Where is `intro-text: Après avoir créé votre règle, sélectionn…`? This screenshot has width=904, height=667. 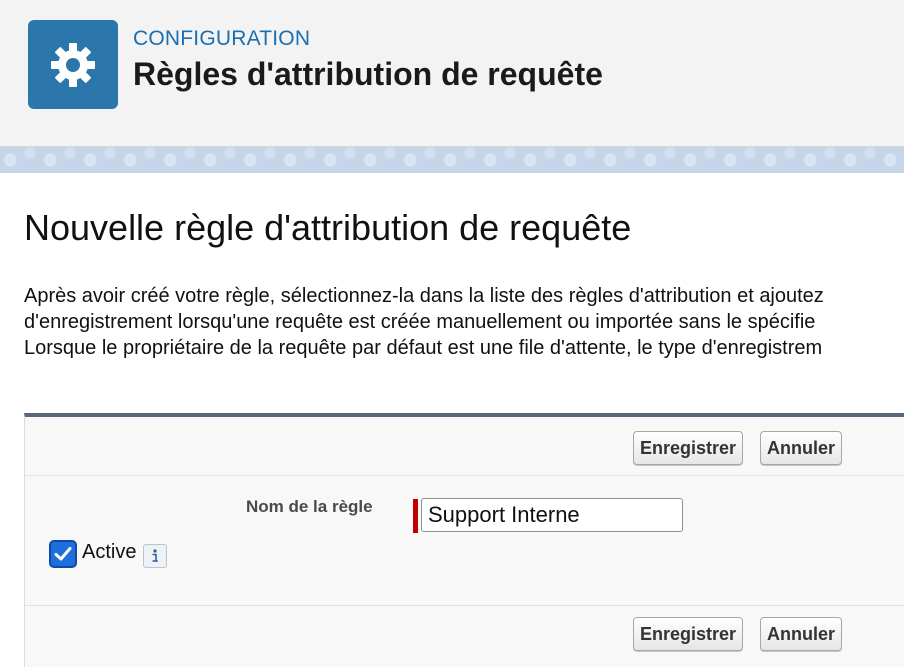 intro-text: Après avoir créé votre règle, sélectionn… is located at coordinates (464, 322).